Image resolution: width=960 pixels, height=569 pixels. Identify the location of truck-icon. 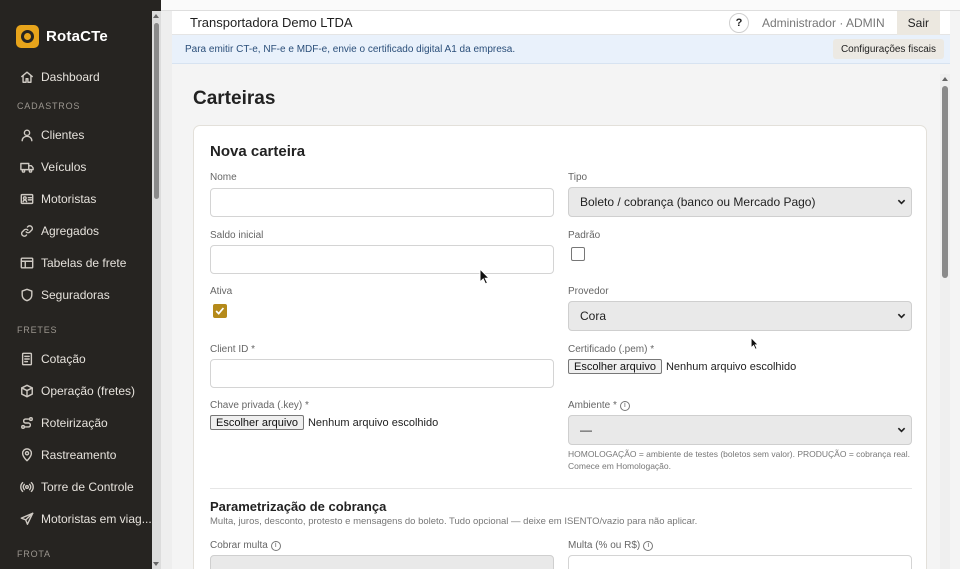
(27, 167).